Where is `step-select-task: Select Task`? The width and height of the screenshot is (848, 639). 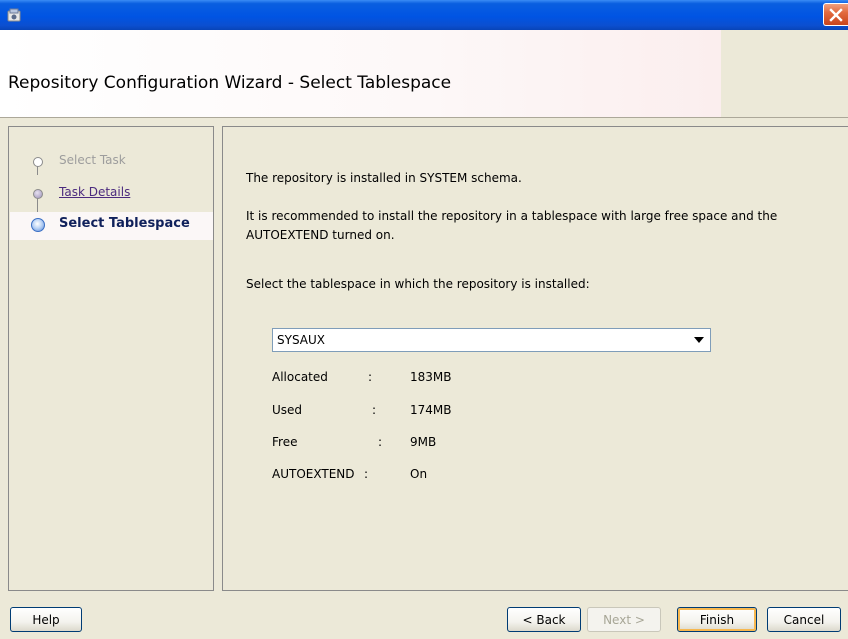
step-select-task: Select Task is located at coordinates (92, 160).